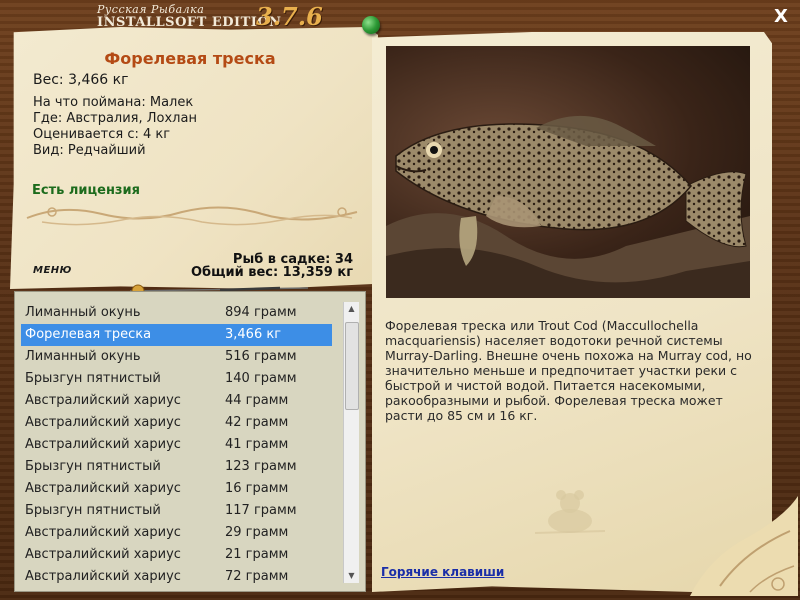 This screenshot has width=800, height=600. I want to click on catch-fish-weight: 16 грамм, so click(257, 488).